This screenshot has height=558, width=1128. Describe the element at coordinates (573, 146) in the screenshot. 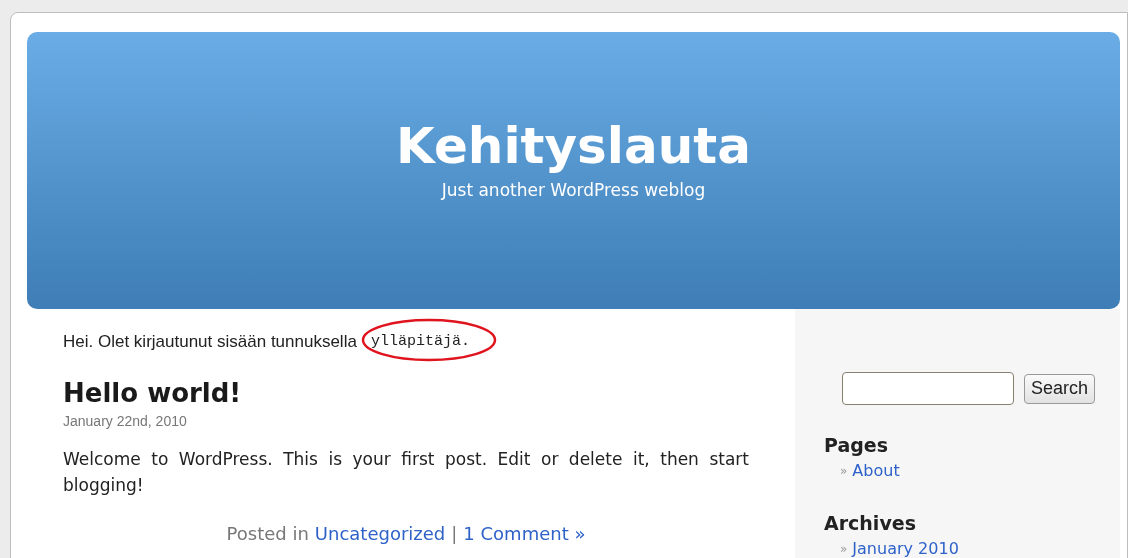

I see `blog-title: Kehityslauta` at that location.